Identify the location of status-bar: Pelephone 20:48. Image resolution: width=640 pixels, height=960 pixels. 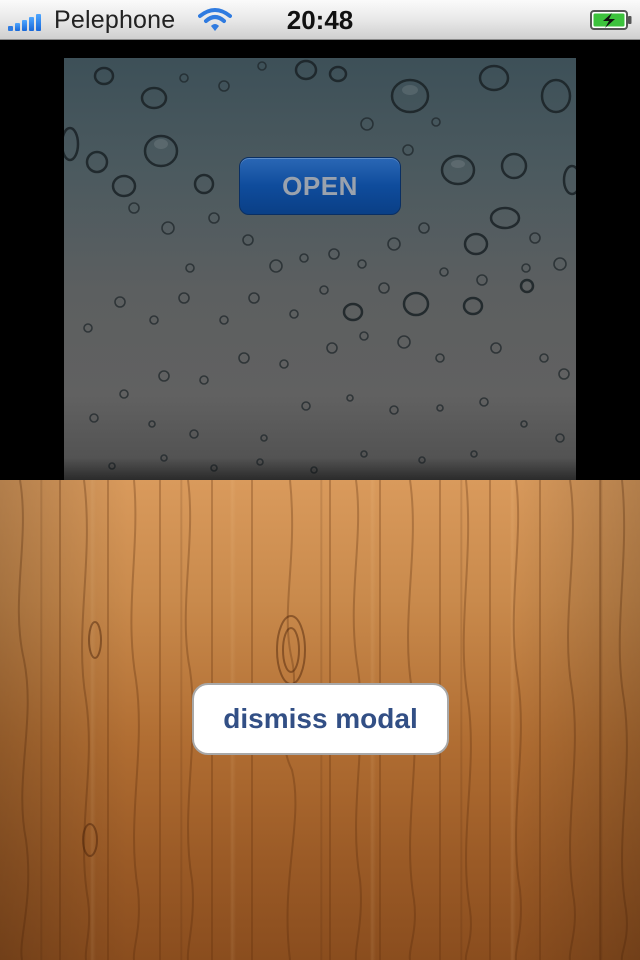
(320, 20).